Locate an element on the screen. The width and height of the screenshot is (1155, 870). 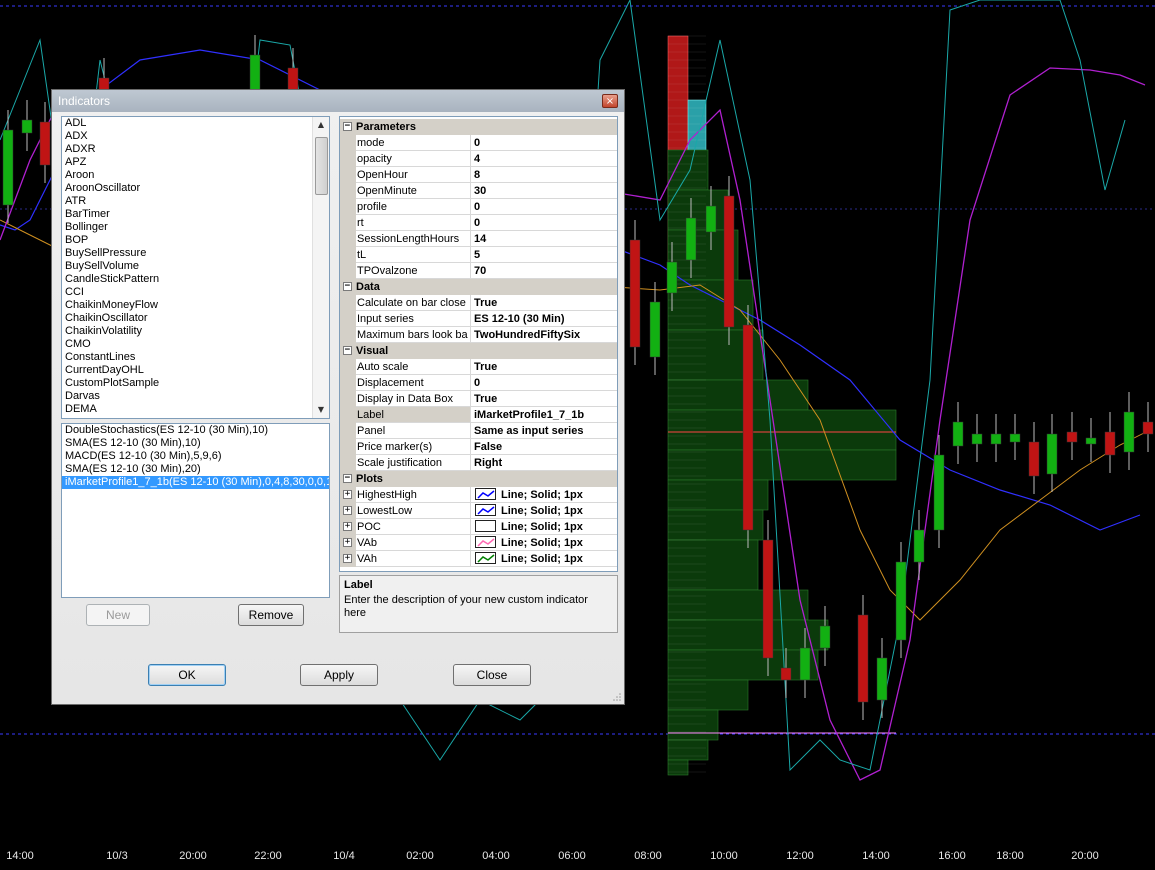
indicator-list-item: ChaikinOscillator is located at coordinates (195, 318).